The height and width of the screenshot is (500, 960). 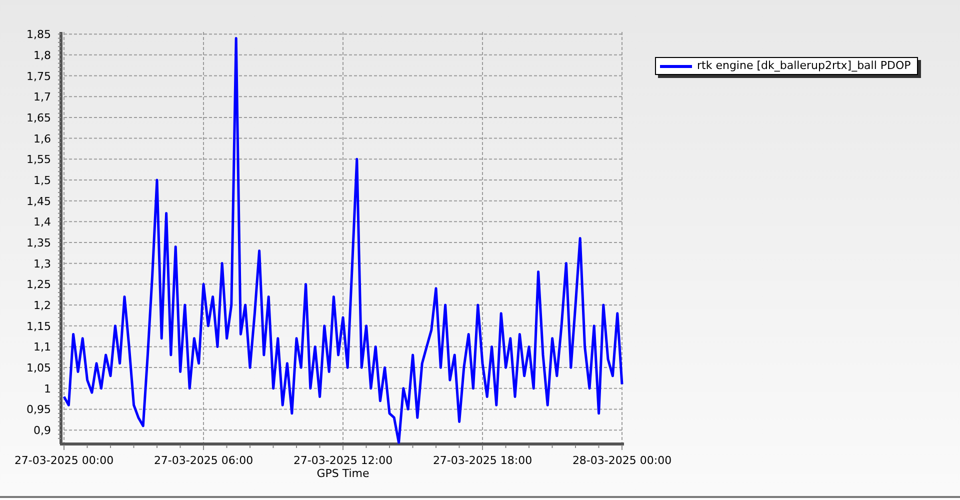 What do you see at coordinates (42, 263) in the screenshot?
I see `y-tick-label: 1,3` at bounding box center [42, 263].